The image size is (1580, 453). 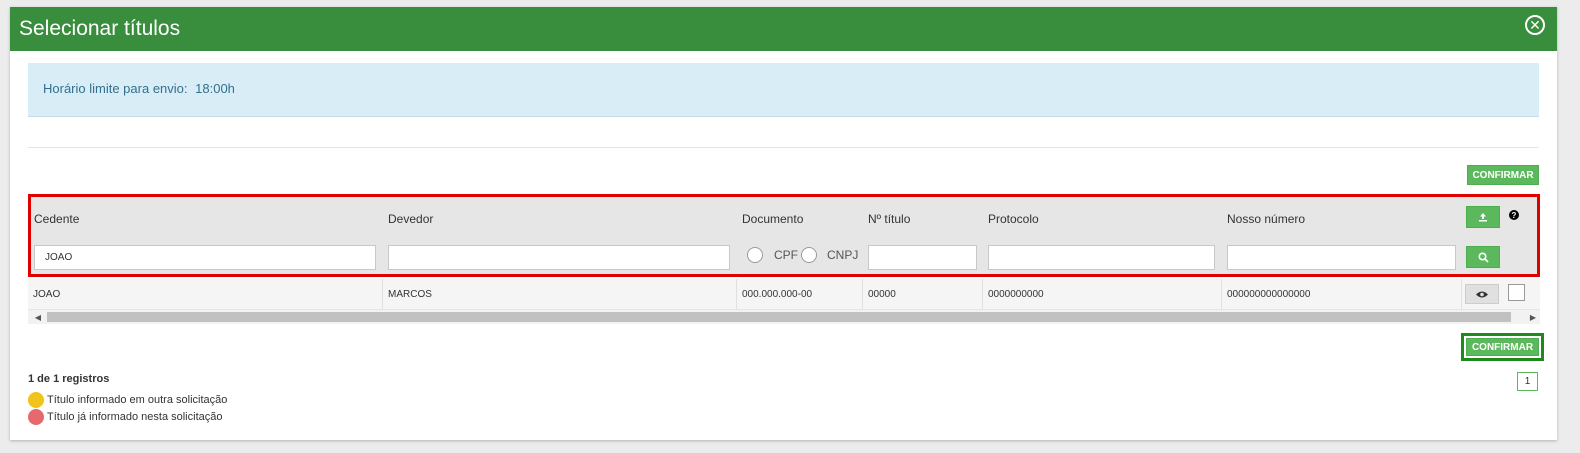 I want to click on cell-cedente: JOAO, so click(x=205, y=294).